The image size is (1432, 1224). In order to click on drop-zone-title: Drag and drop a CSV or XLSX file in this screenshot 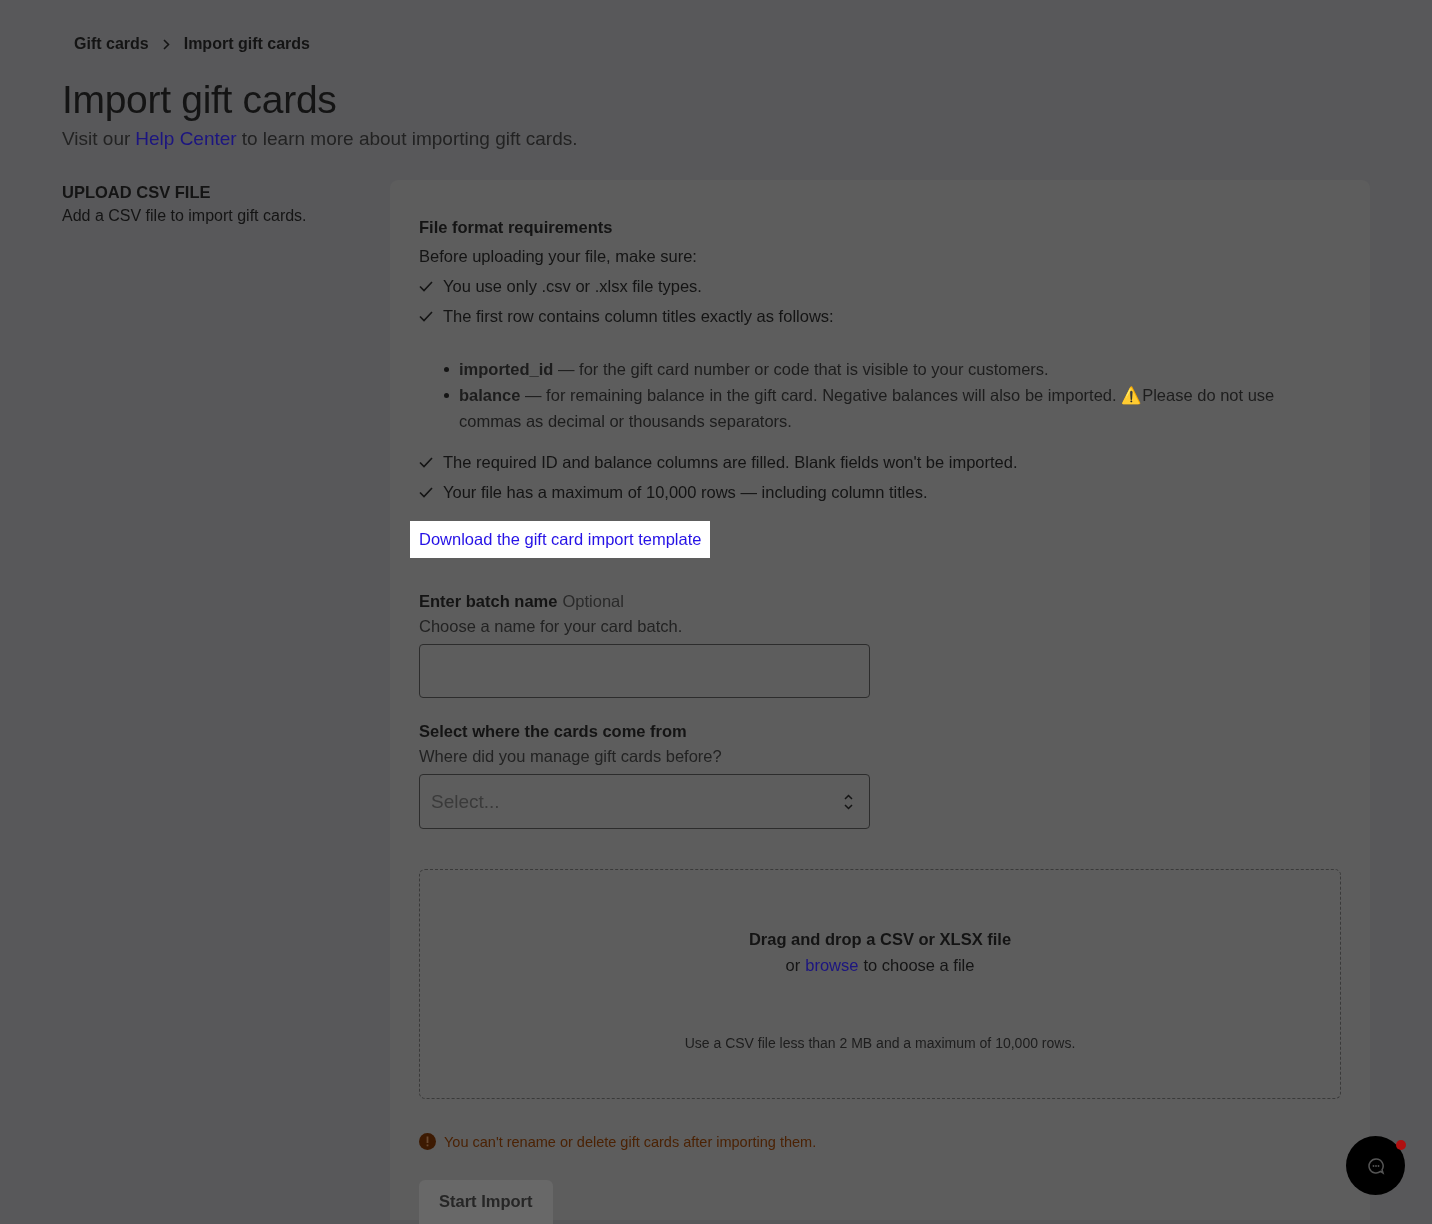, I will do `click(880, 939)`.